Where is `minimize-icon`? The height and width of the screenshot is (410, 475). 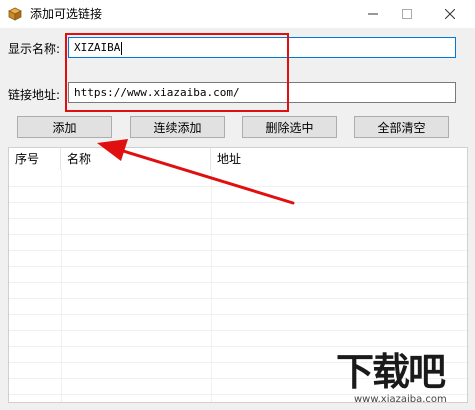
minimize-icon is located at coordinates (373, 14).